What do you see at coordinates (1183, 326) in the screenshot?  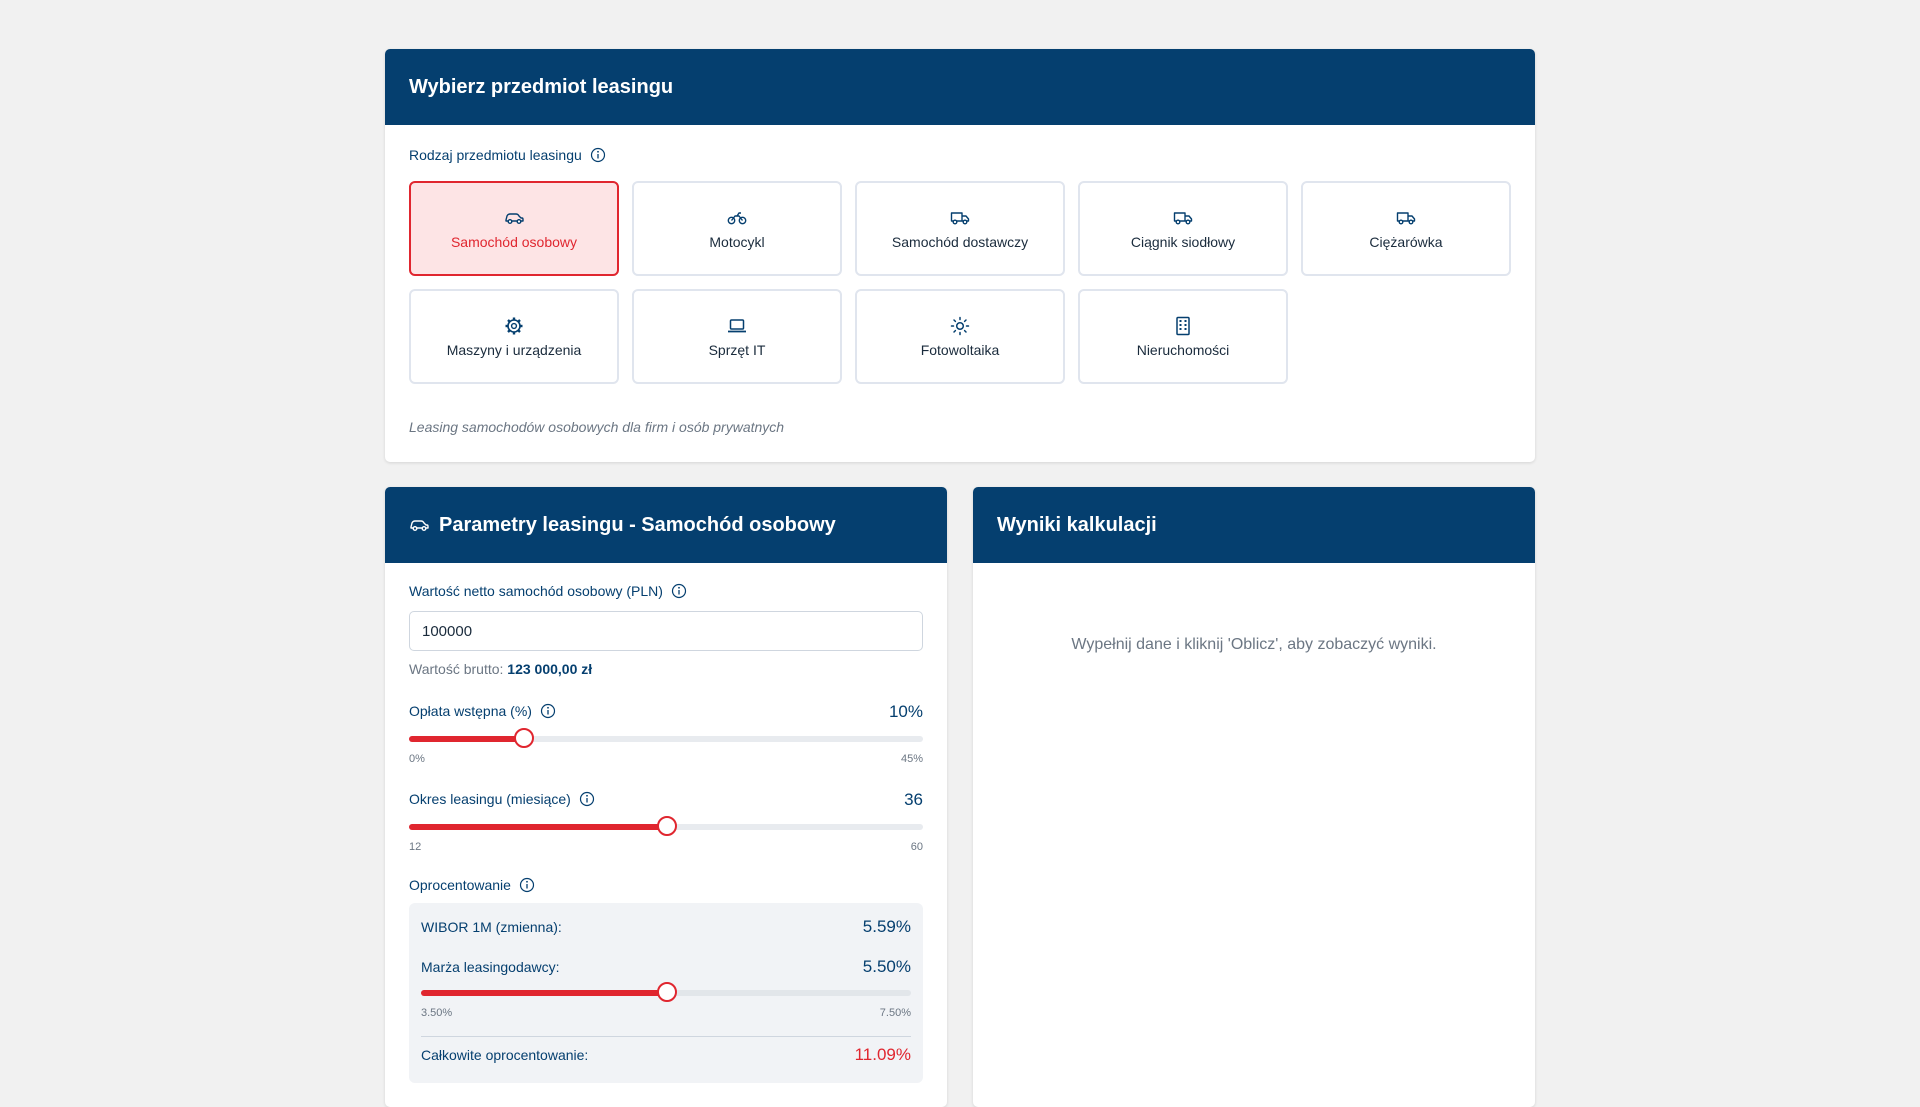 I see `building-icon` at bounding box center [1183, 326].